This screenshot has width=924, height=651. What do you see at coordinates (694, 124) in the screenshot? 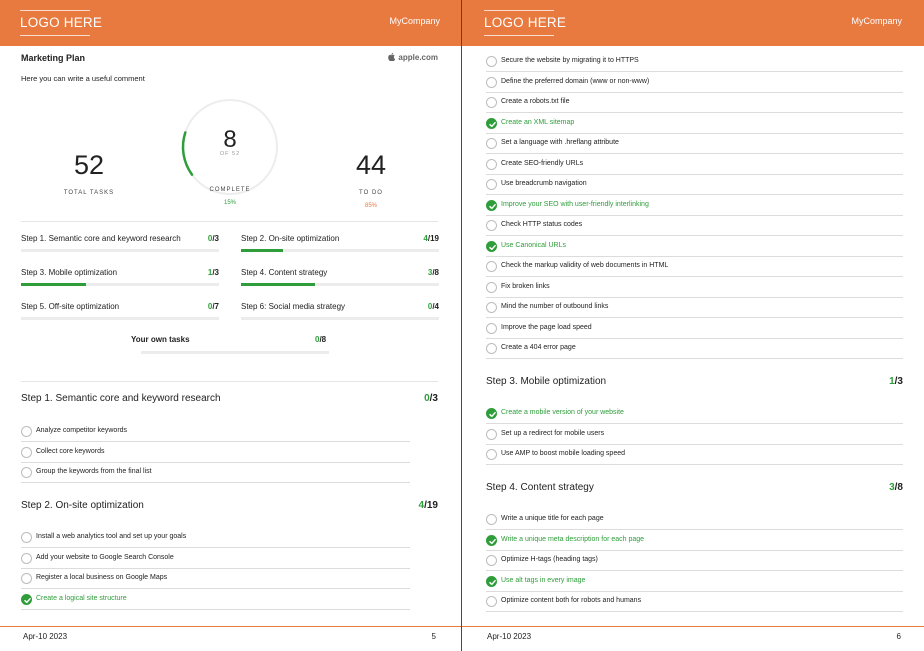
I see `task-row: Create an XML sitemap` at bounding box center [694, 124].